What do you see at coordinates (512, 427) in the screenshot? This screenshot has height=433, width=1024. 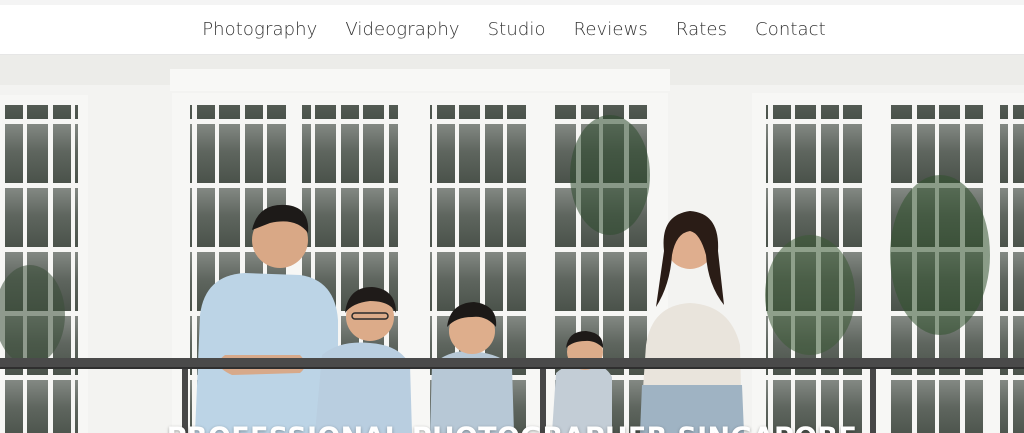 I see `hero-title: PROFESSIONAL PHOTOGRAPHER SINGAPORE` at bounding box center [512, 427].